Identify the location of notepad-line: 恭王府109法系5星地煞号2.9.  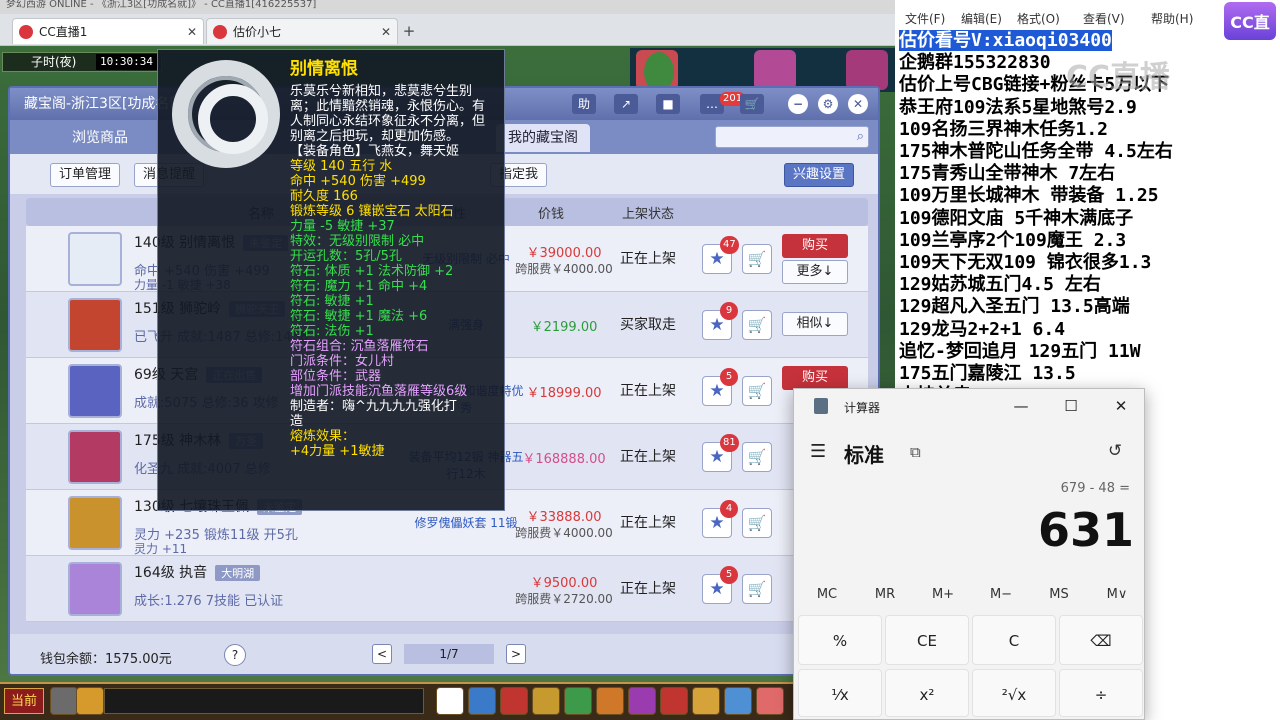
(1089, 108).